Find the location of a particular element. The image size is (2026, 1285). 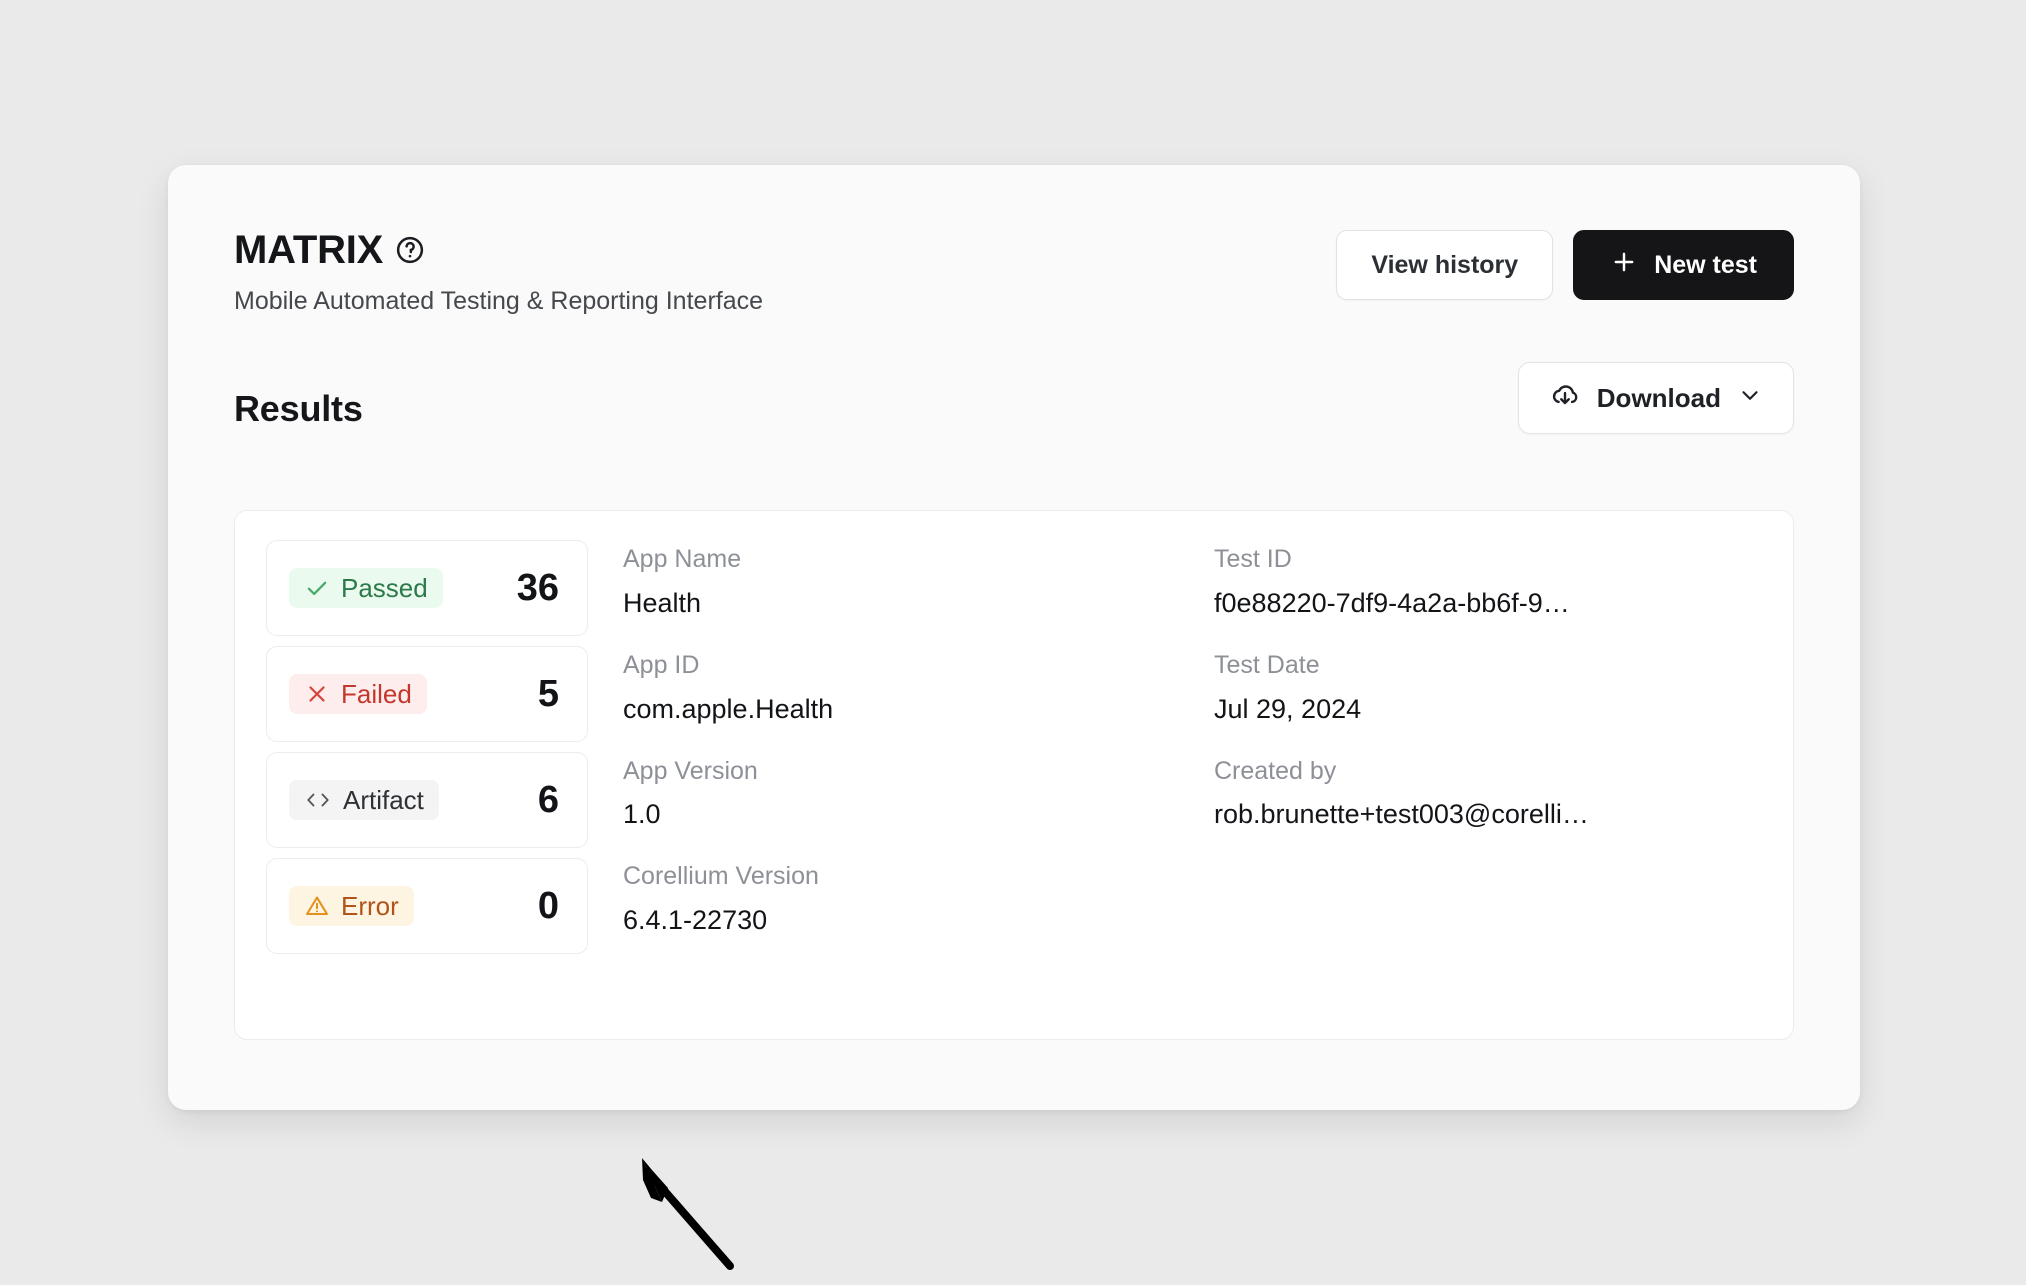

status-badge-artifact: Artifact is located at coordinates (364, 800).